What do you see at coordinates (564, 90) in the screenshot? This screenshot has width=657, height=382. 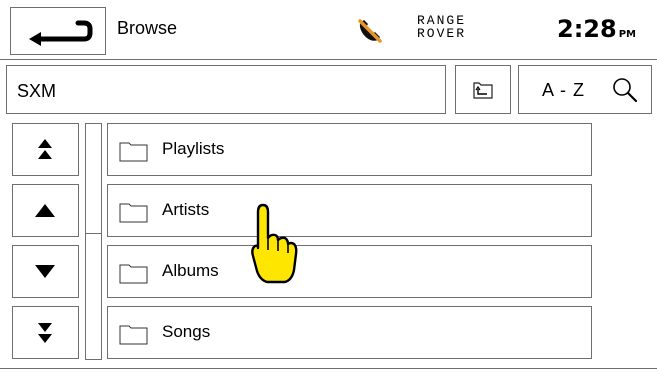 I see `sort-label: A - Z` at bounding box center [564, 90].